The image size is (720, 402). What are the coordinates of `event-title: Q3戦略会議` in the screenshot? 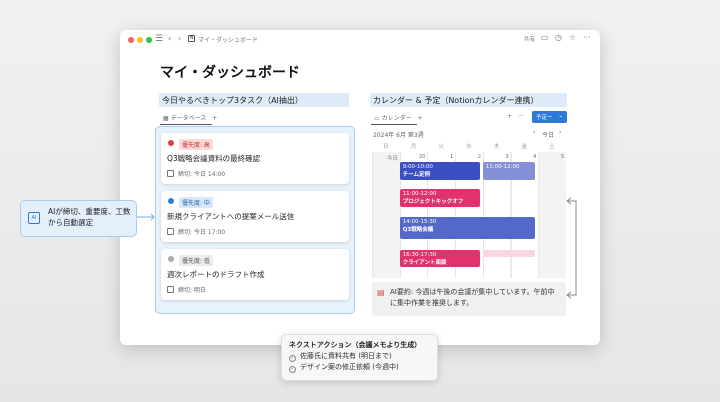 It's located at (418, 229).